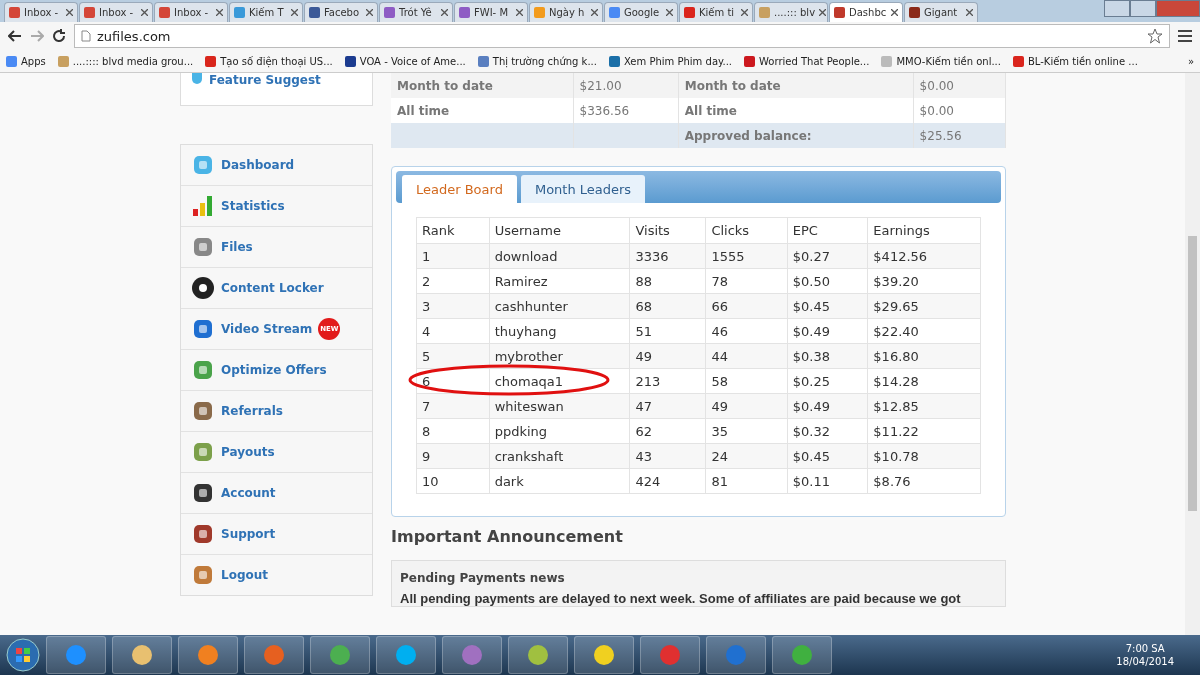 The width and height of the screenshot is (1200, 675). Describe the element at coordinates (276, 493) in the screenshot. I see `sidebar-item: Account` at that location.